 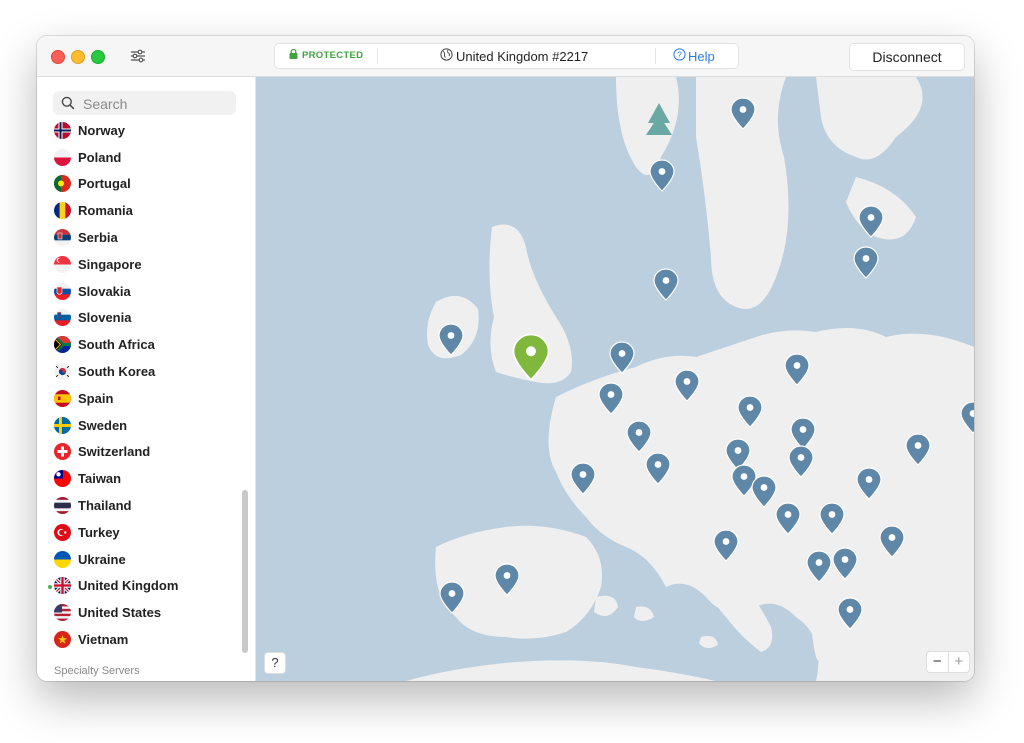 What do you see at coordinates (50, 586) in the screenshot?
I see `connected-indicator` at bounding box center [50, 586].